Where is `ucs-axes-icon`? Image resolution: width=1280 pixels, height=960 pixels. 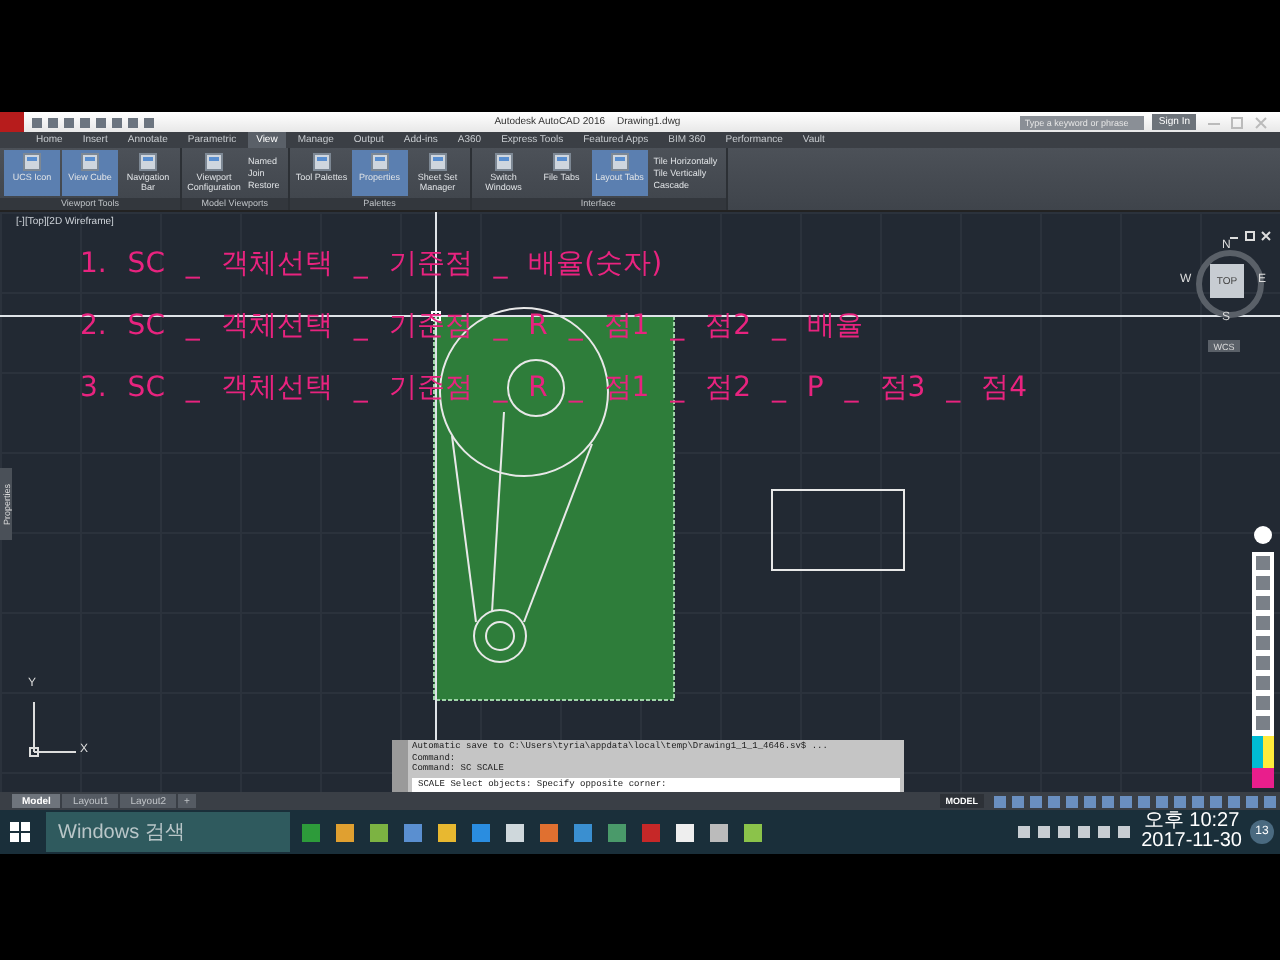
ucs-axes-icon is located at coordinates (53, 729).